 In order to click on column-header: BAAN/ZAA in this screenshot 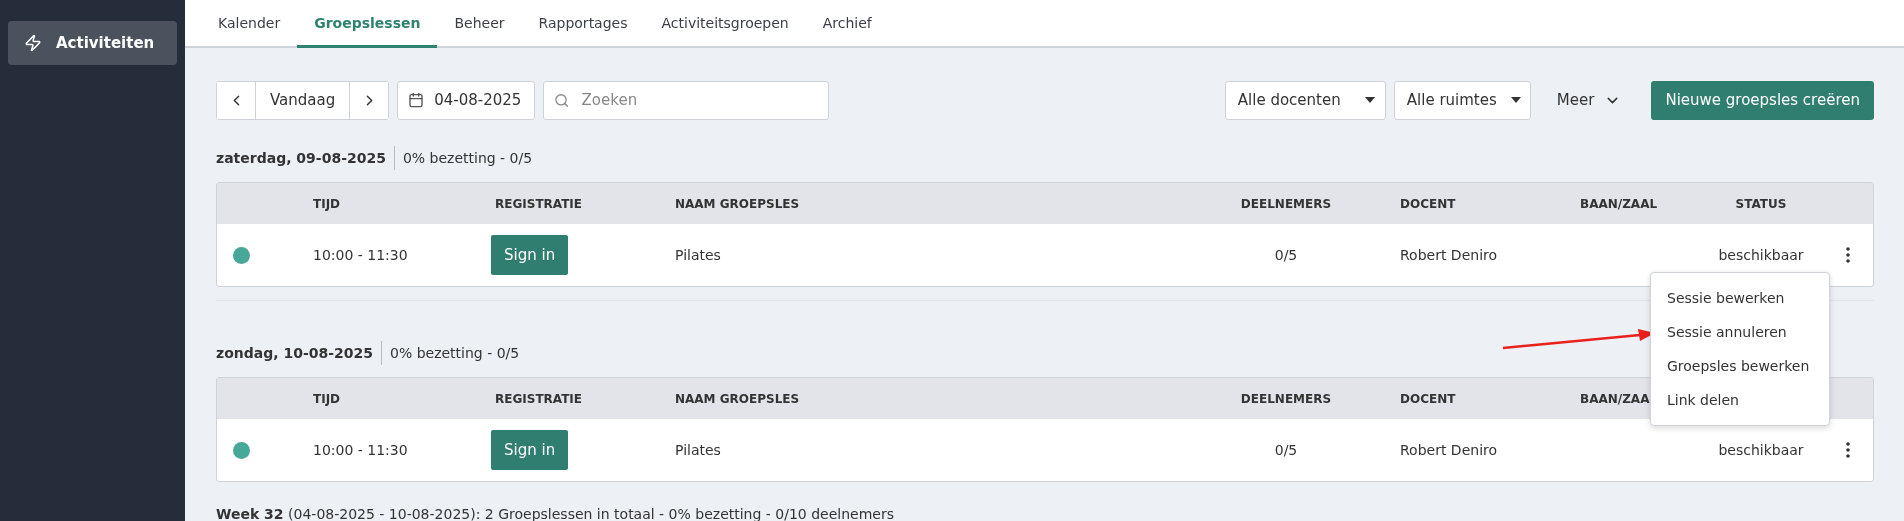, I will do `click(1615, 398)`.